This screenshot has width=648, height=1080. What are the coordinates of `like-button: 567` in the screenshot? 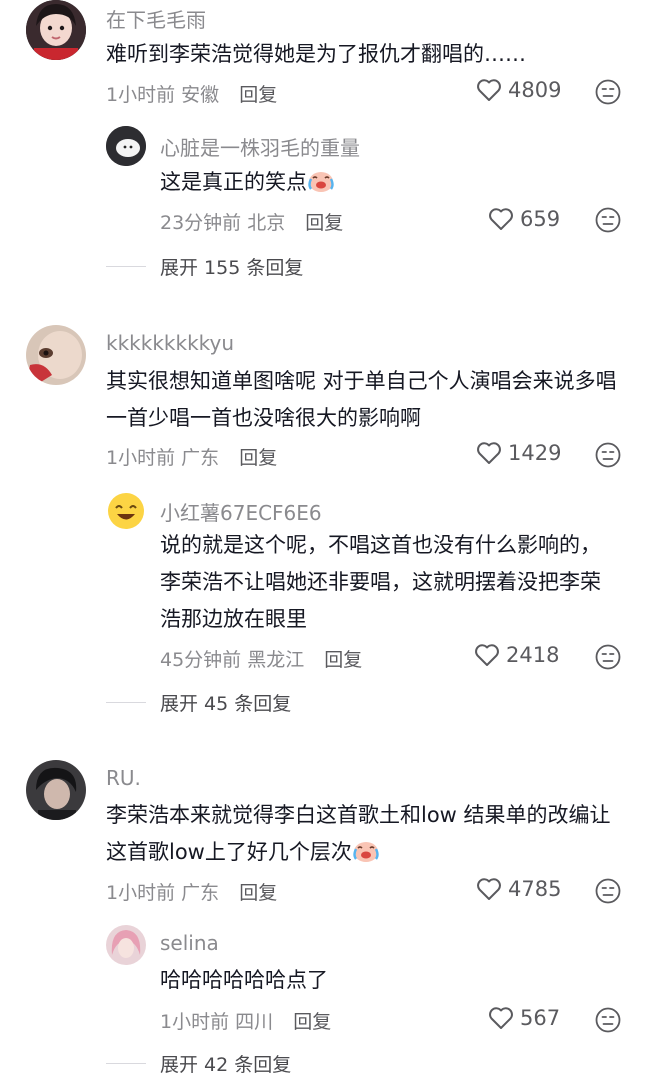 It's located at (524, 1018).